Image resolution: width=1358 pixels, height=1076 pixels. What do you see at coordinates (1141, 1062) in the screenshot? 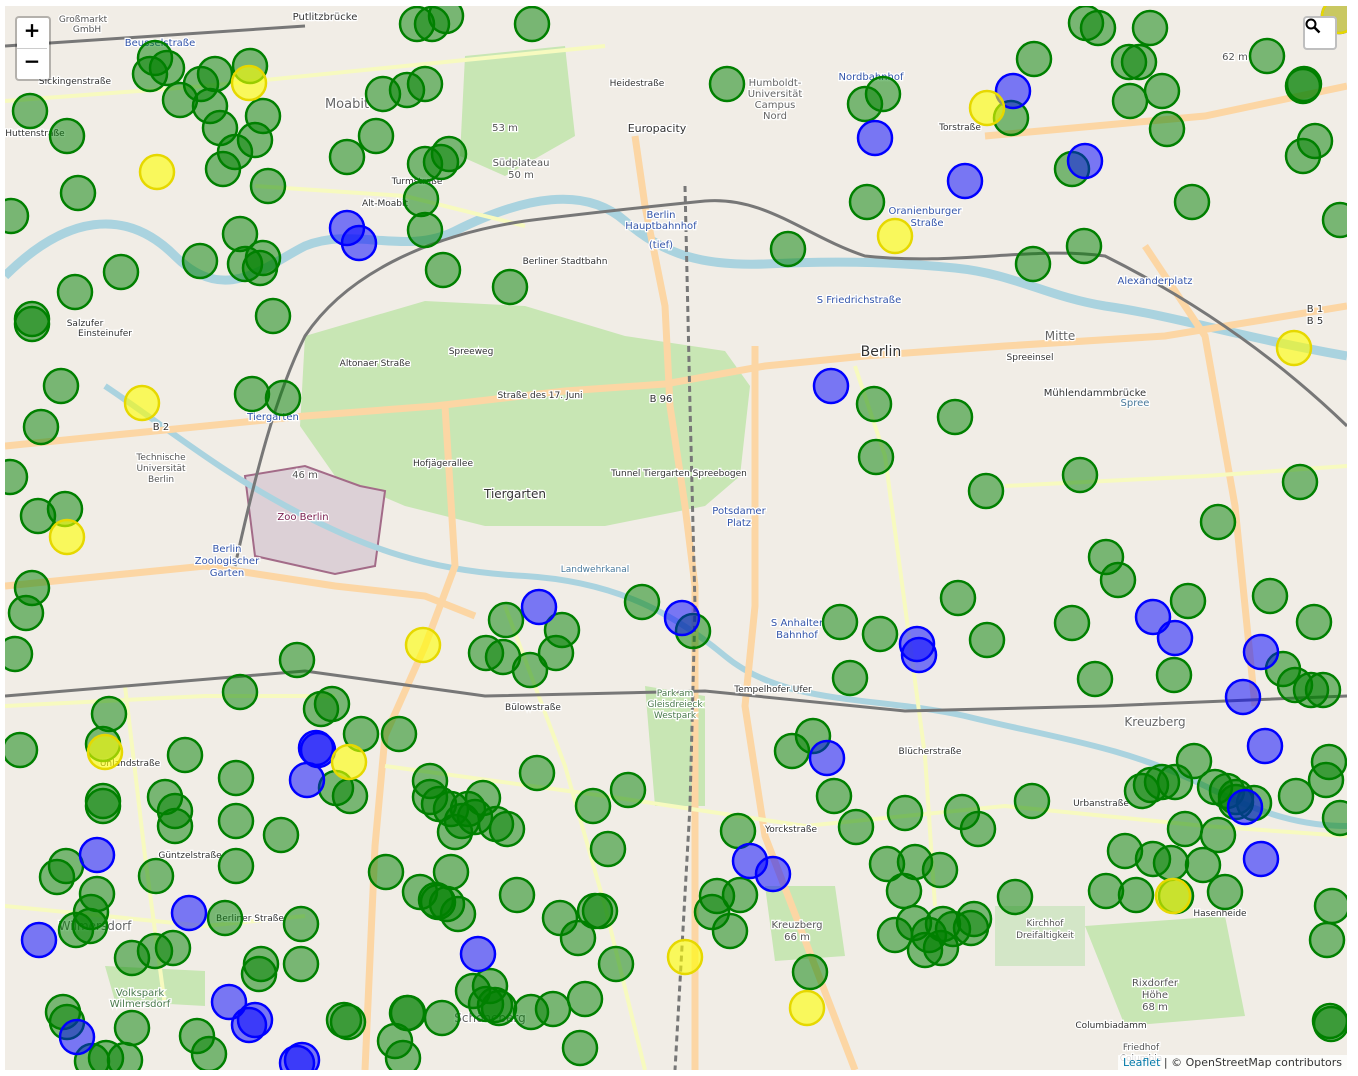
I see `leaflet-link: Leaflet` at bounding box center [1141, 1062].